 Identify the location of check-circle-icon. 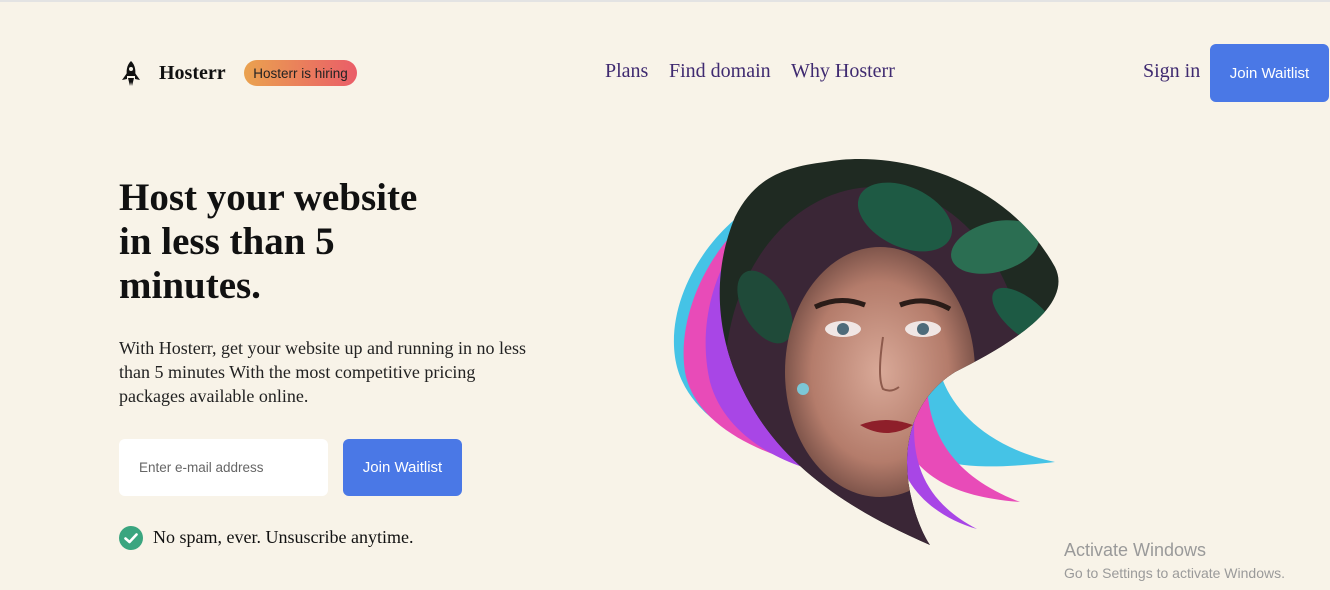
(131, 538).